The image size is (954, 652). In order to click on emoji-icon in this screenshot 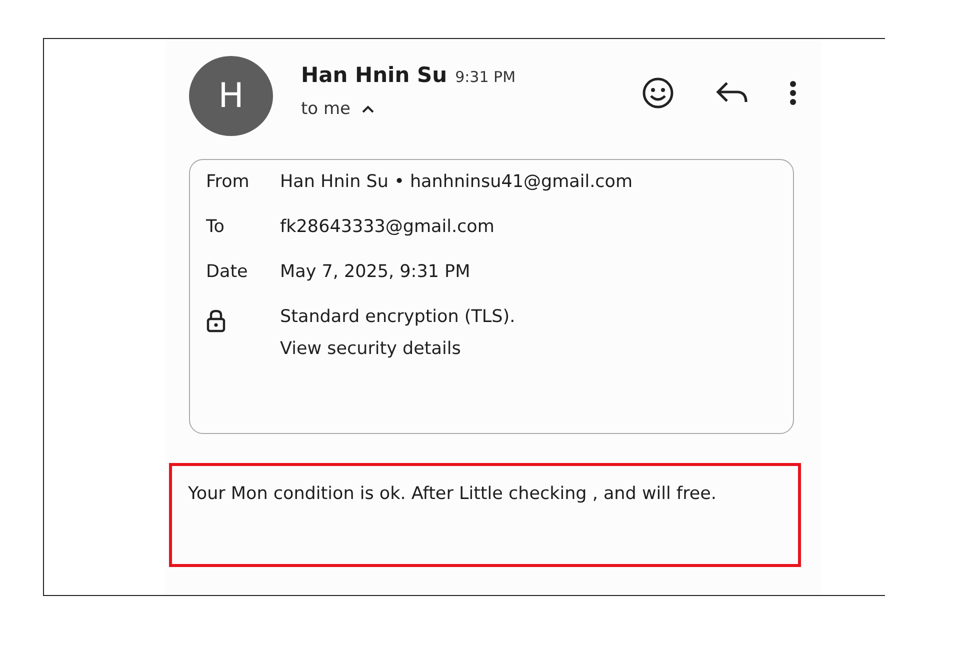, I will do `click(658, 93)`.